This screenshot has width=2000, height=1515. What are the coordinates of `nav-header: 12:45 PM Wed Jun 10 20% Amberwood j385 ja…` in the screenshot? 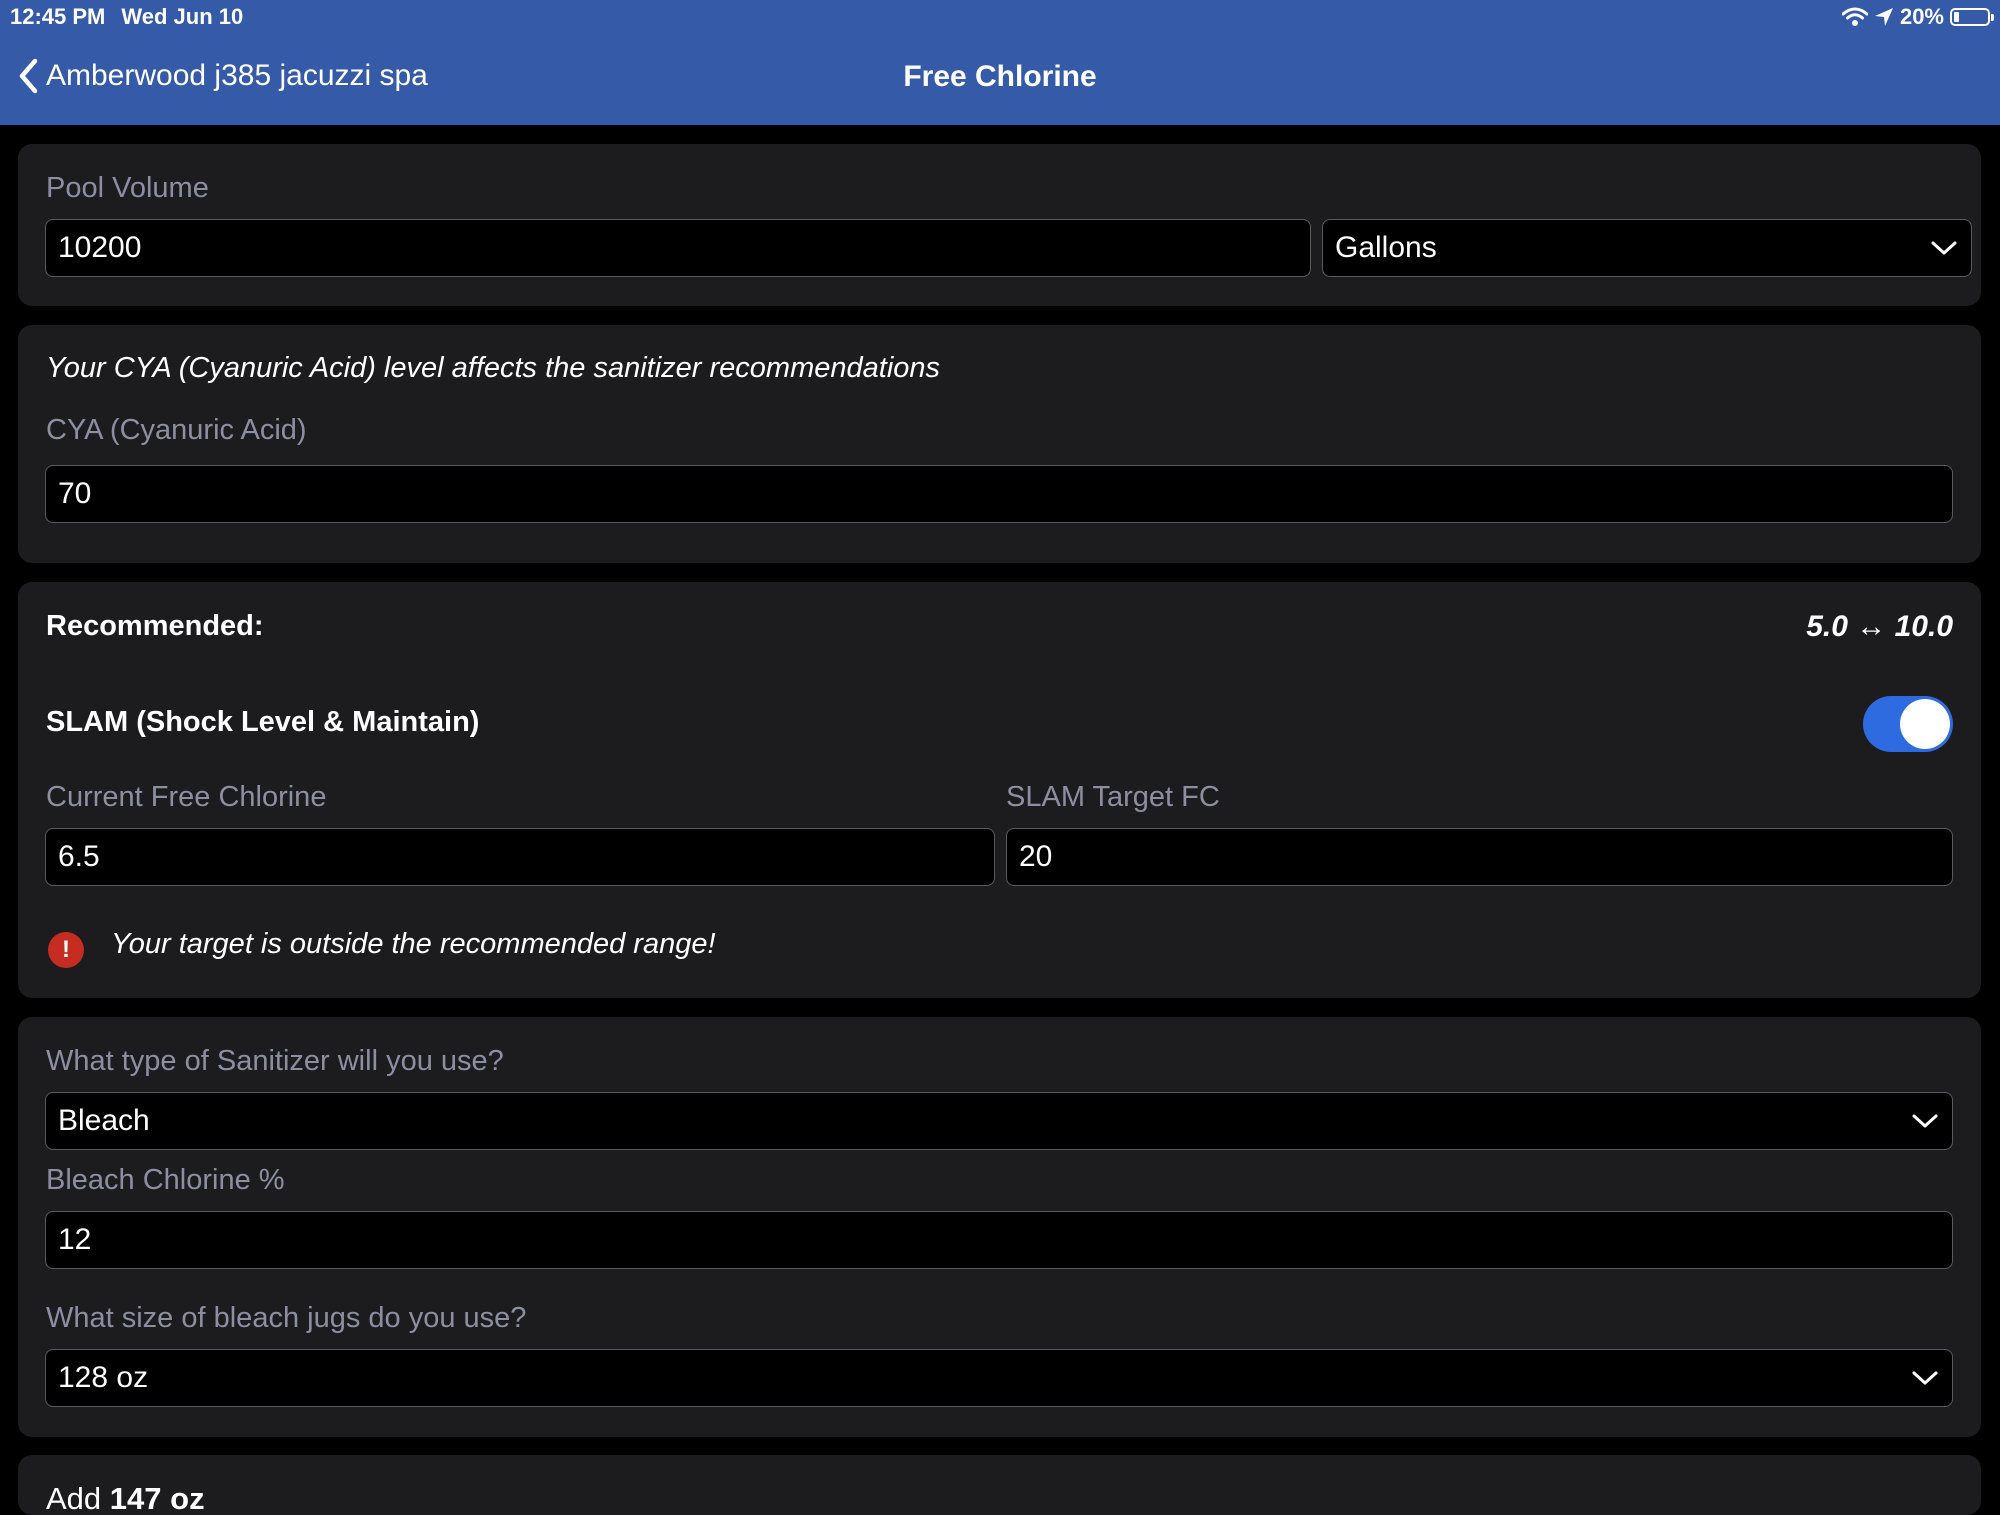 It's located at (1000, 62).